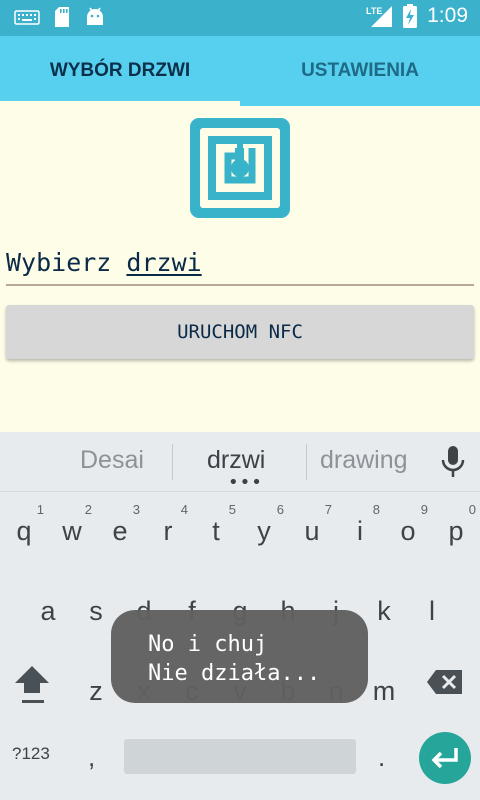 The width and height of the screenshot is (480, 800). What do you see at coordinates (66, 262) in the screenshot?
I see `door-input-prefix: Wybierz` at bounding box center [66, 262].